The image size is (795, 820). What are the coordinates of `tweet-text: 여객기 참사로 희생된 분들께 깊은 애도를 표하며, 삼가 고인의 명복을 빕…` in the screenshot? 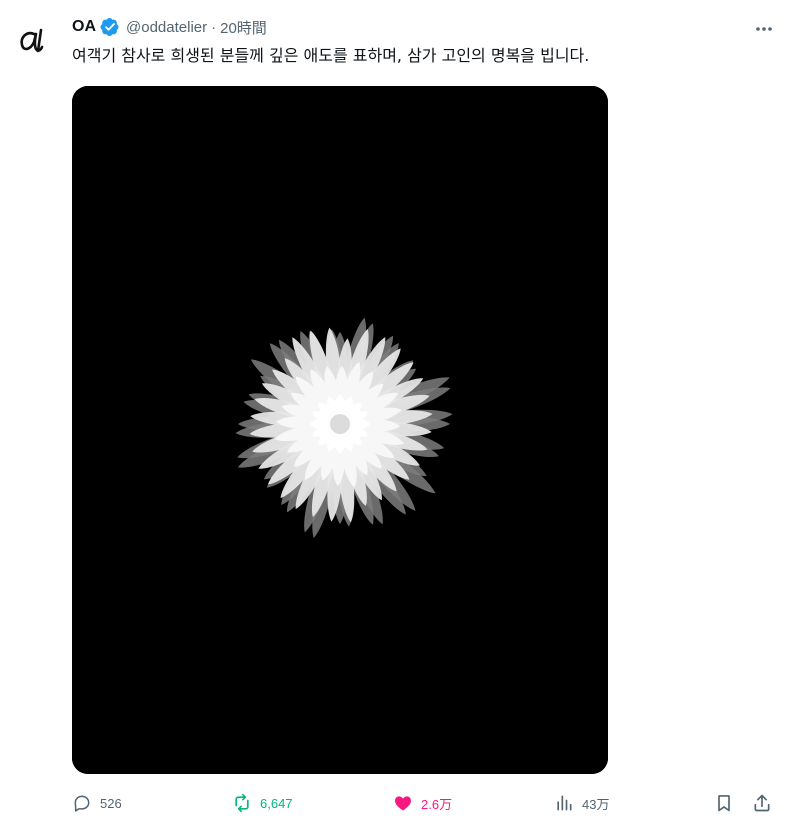 It's located at (331, 55).